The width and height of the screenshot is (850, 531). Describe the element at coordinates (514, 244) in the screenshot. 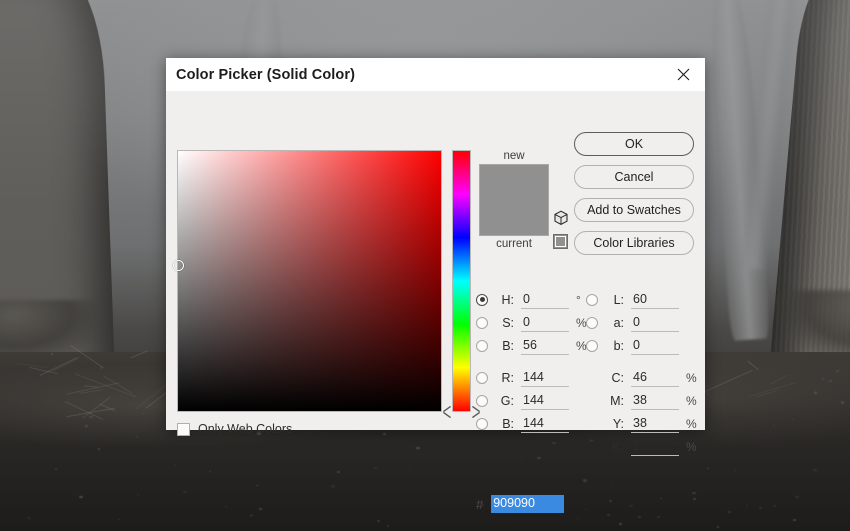

I see `current-color-label: current` at that location.